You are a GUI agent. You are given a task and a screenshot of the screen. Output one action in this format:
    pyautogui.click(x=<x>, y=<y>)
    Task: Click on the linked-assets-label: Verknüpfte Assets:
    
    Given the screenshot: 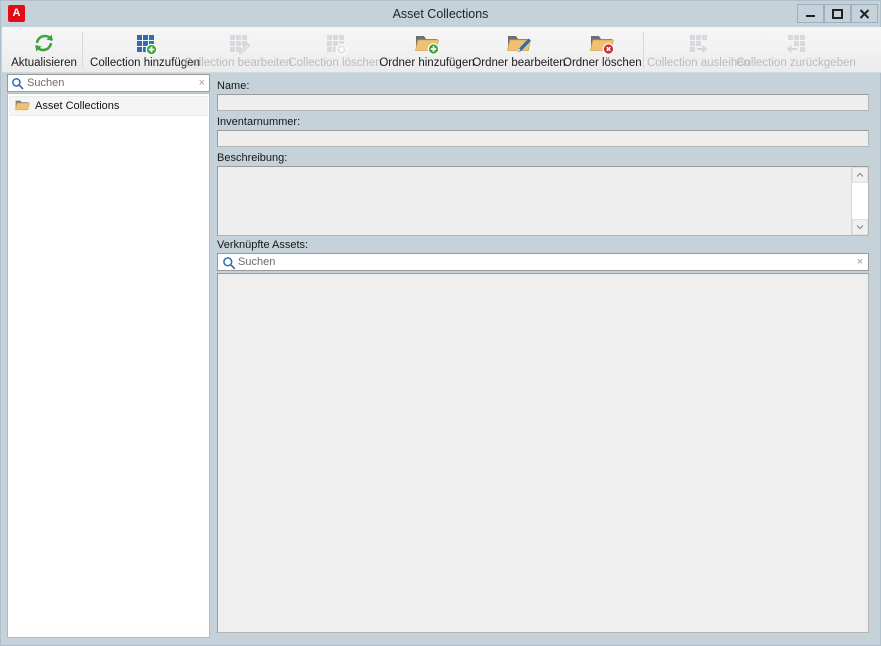 What is the action you would take?
    pyautogui.click(x=263, y=245)
    